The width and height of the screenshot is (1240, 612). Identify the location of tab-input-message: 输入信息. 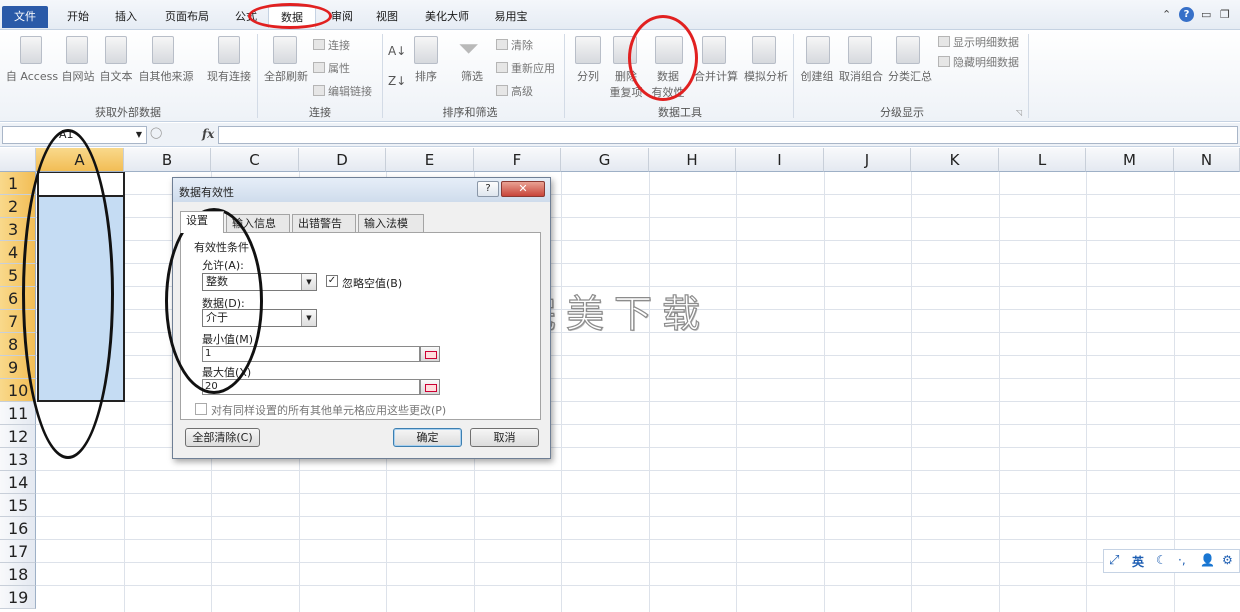
(258, 223).